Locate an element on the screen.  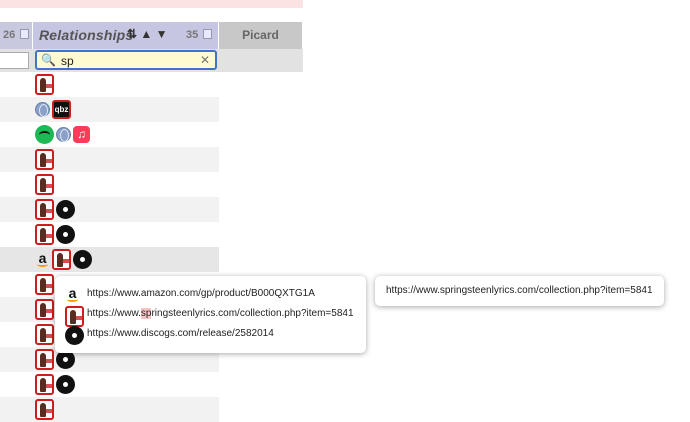
table-row: ♫ is located at coordinates (109, 134).